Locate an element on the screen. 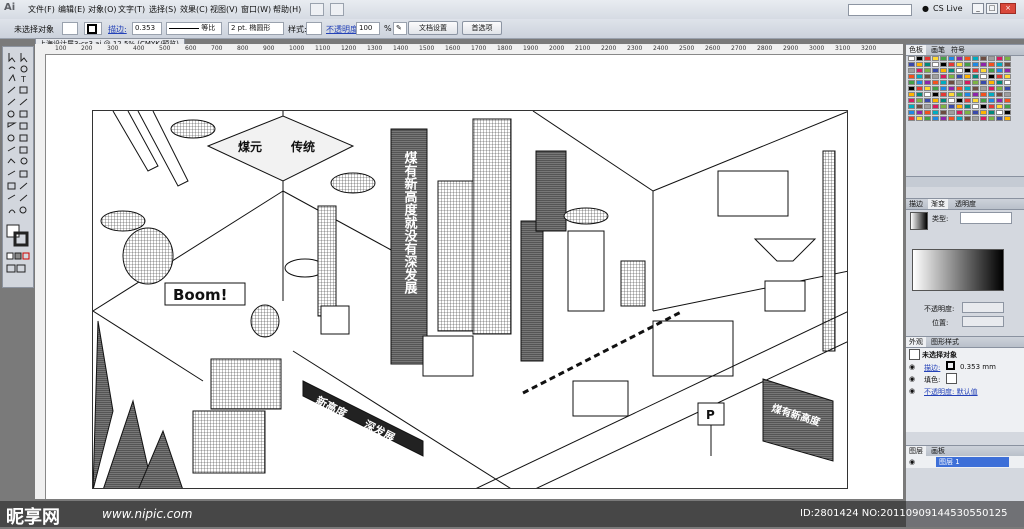  swatch-grid is located at coordinates (961, 89).